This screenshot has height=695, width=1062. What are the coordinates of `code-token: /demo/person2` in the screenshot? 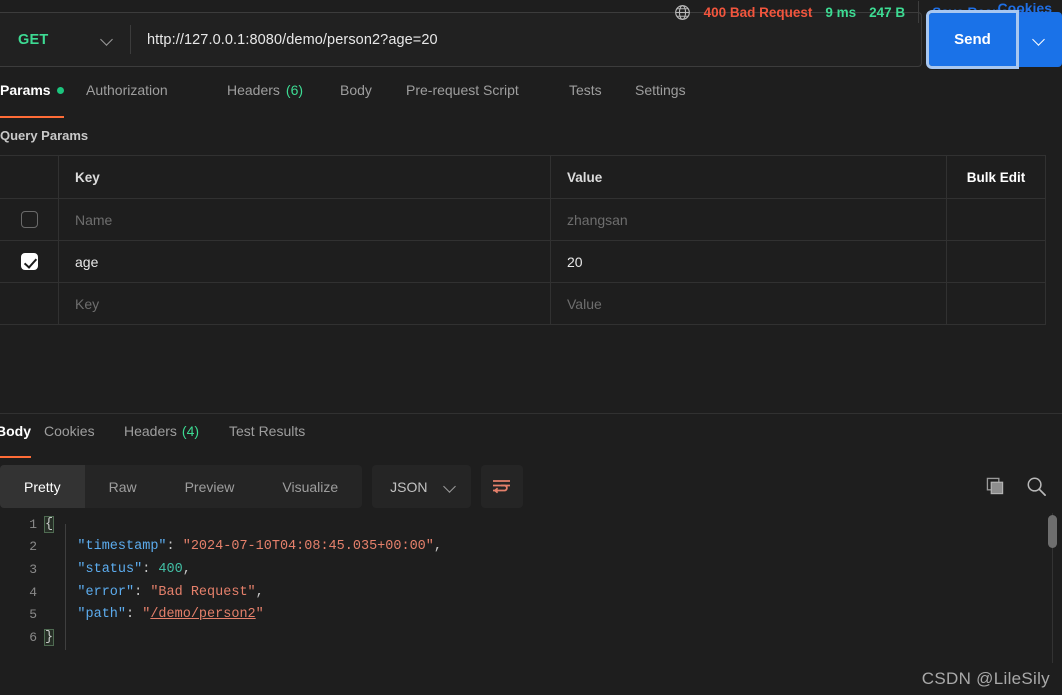 It's located at (202, 614).